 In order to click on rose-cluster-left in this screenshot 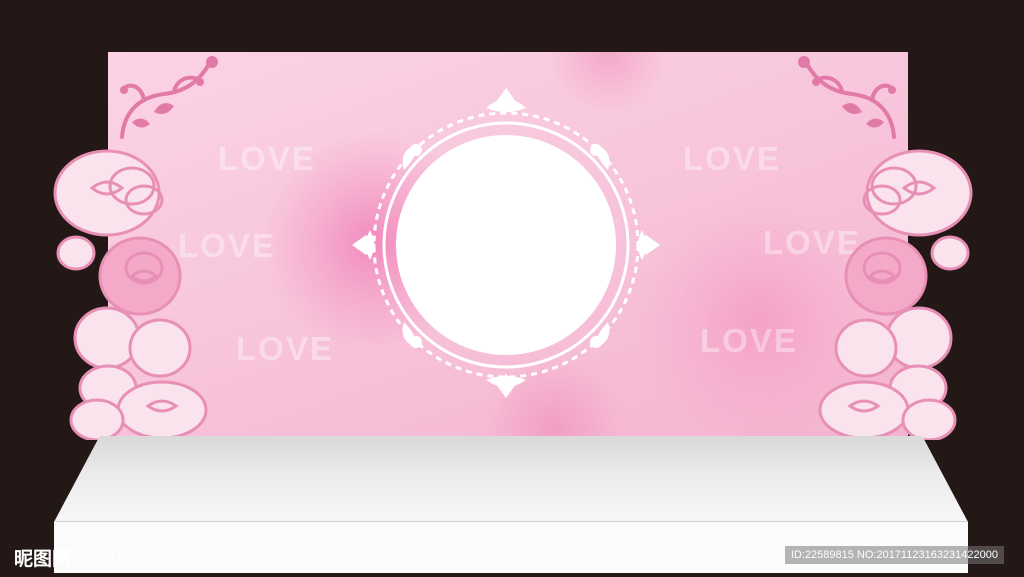, I will do `click(130, 294)`.